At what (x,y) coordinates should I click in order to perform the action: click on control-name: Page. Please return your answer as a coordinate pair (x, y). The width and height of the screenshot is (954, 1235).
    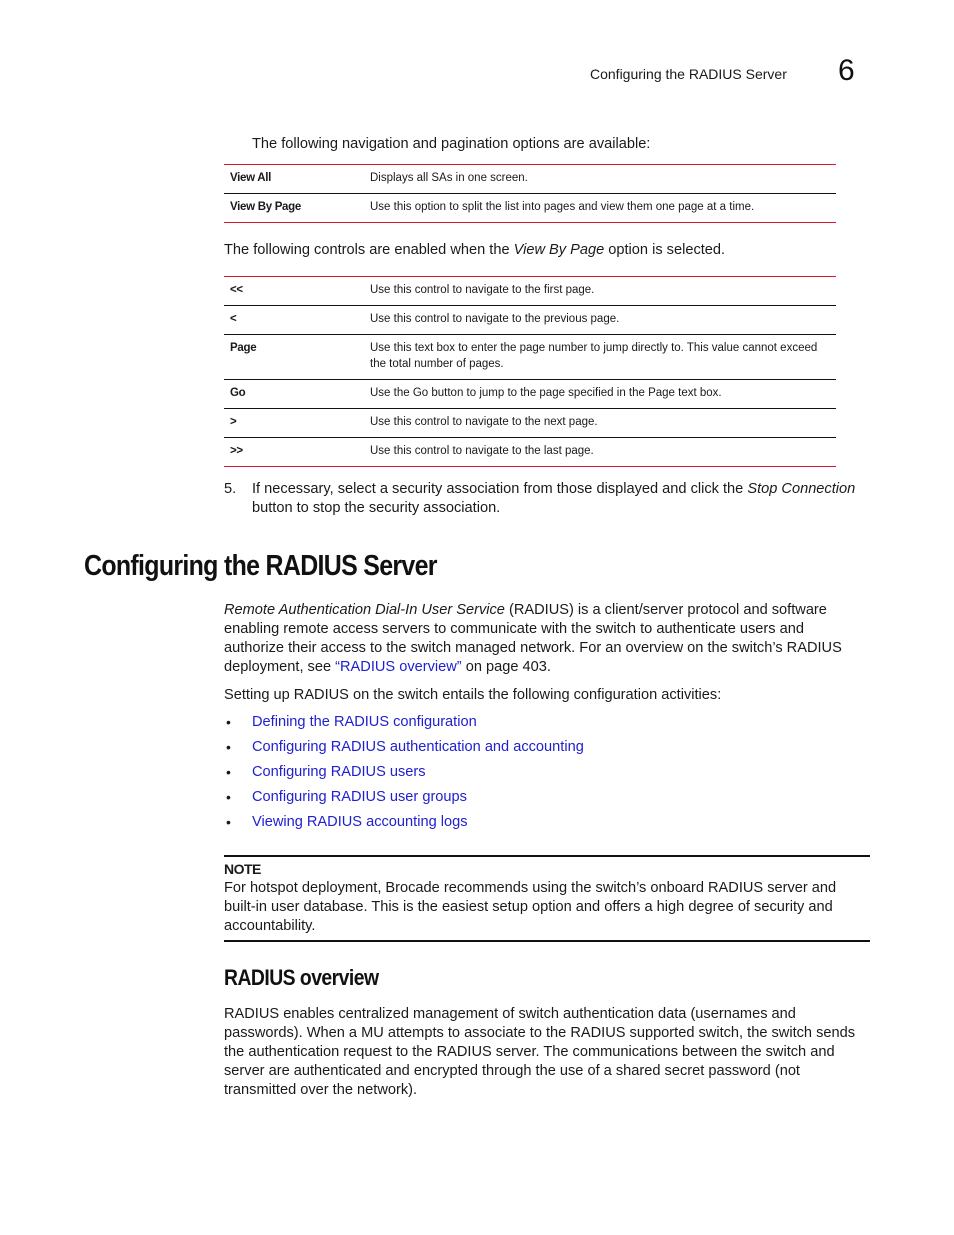
    Looking at the image, I should click on (243, 348).